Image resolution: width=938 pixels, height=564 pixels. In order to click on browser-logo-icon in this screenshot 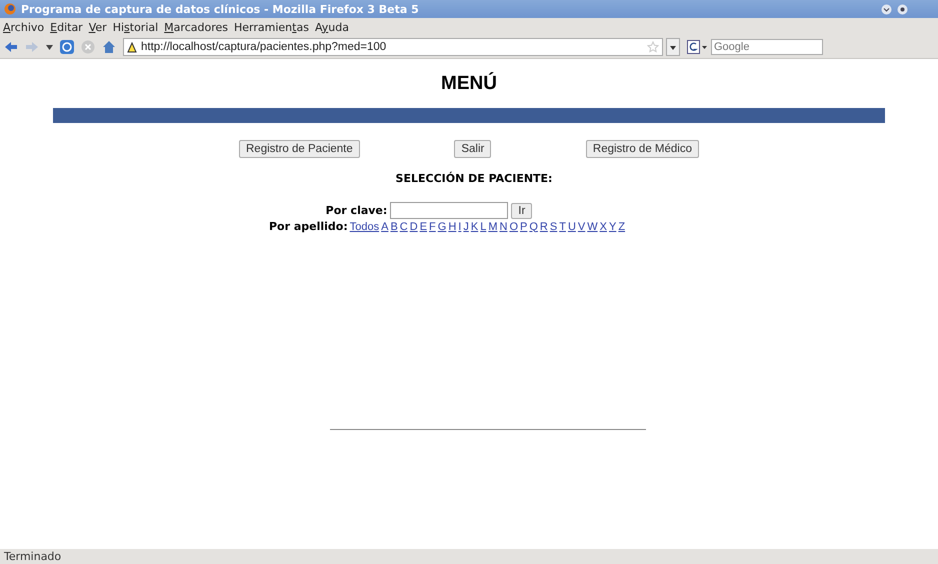, I will do `click(10, 9)`.